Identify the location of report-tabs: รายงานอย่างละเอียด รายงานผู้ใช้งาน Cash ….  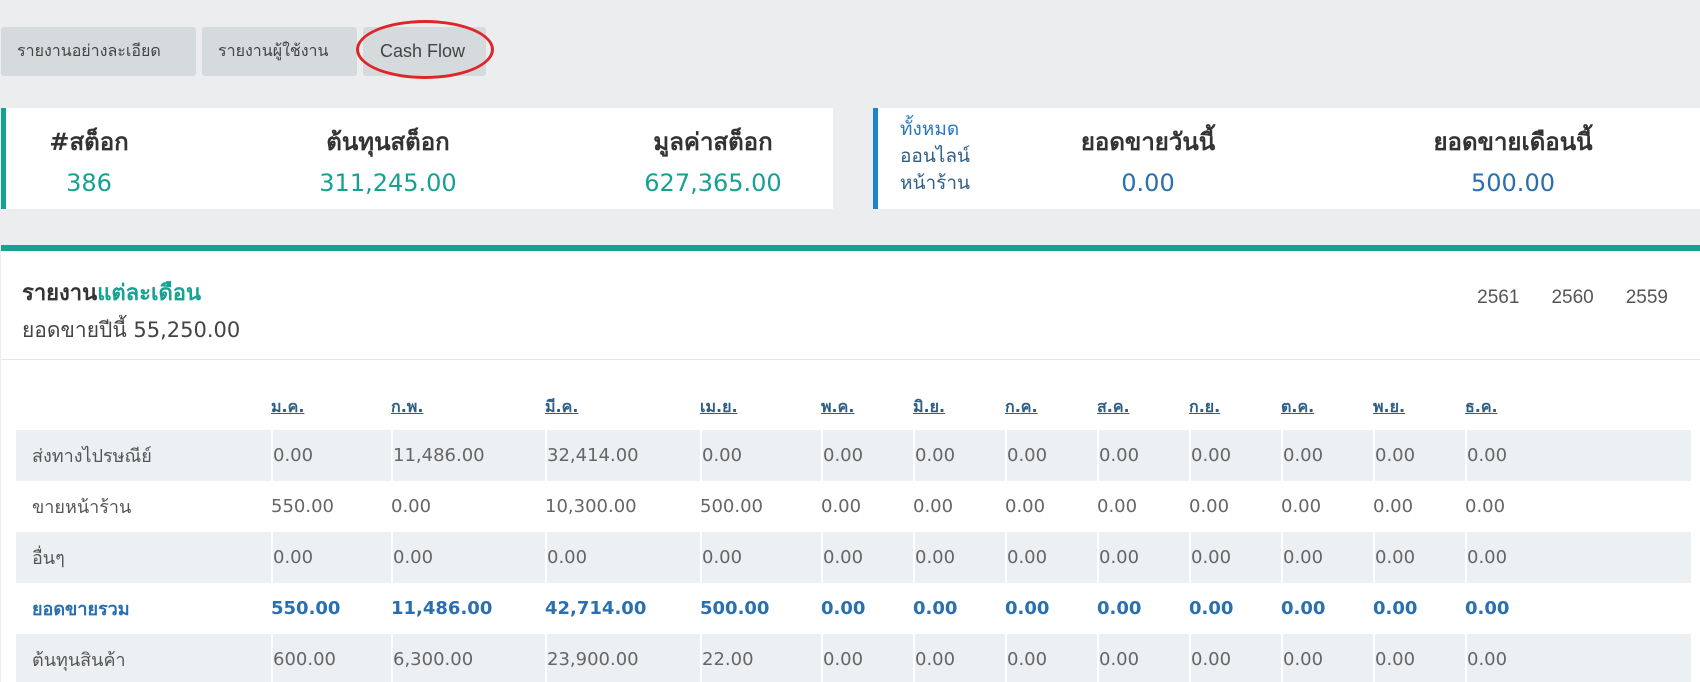
(243, 51).